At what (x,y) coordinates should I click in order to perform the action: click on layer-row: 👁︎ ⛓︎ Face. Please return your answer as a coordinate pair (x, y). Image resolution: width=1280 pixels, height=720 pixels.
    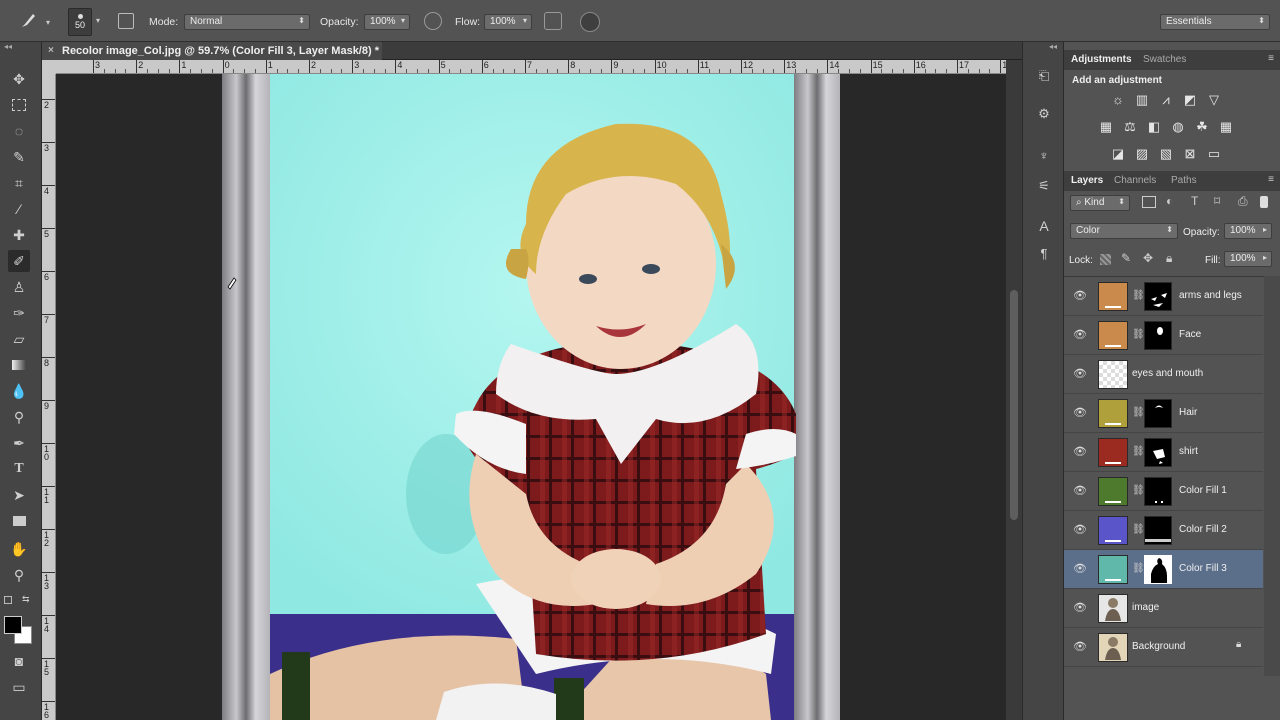
    Looking at the image, I should click on (1163, 335).